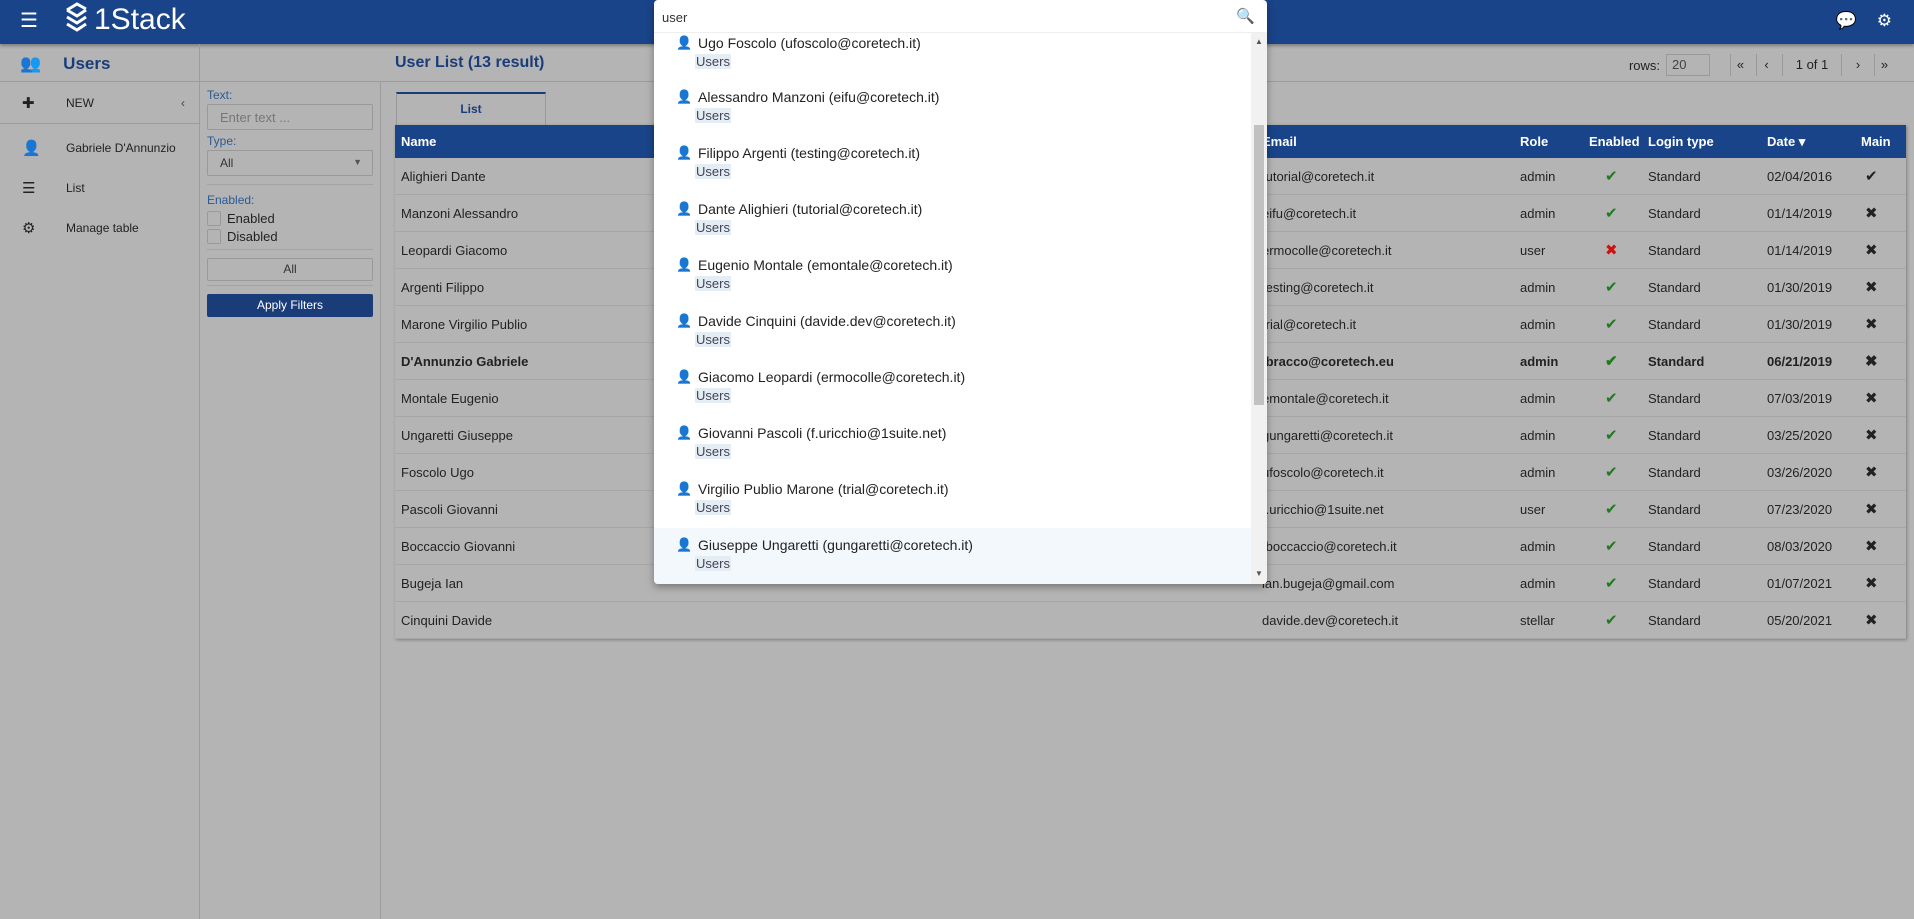  I want to click on cell-date: 02/04/2016, so click(1800, 176).